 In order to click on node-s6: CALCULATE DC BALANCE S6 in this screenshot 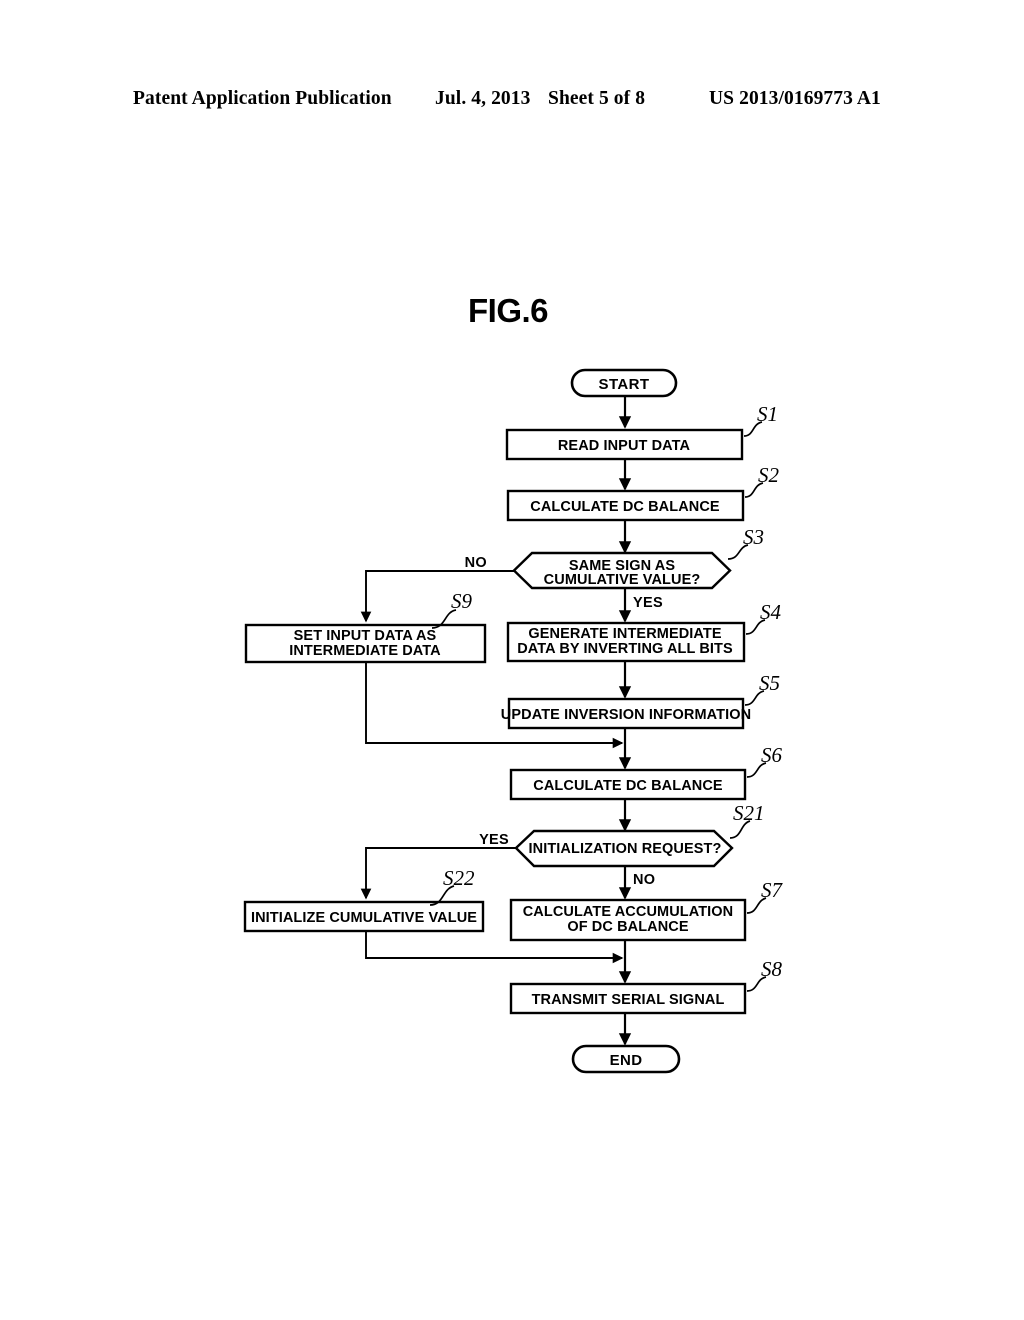, I will do `click(646, 772)`.